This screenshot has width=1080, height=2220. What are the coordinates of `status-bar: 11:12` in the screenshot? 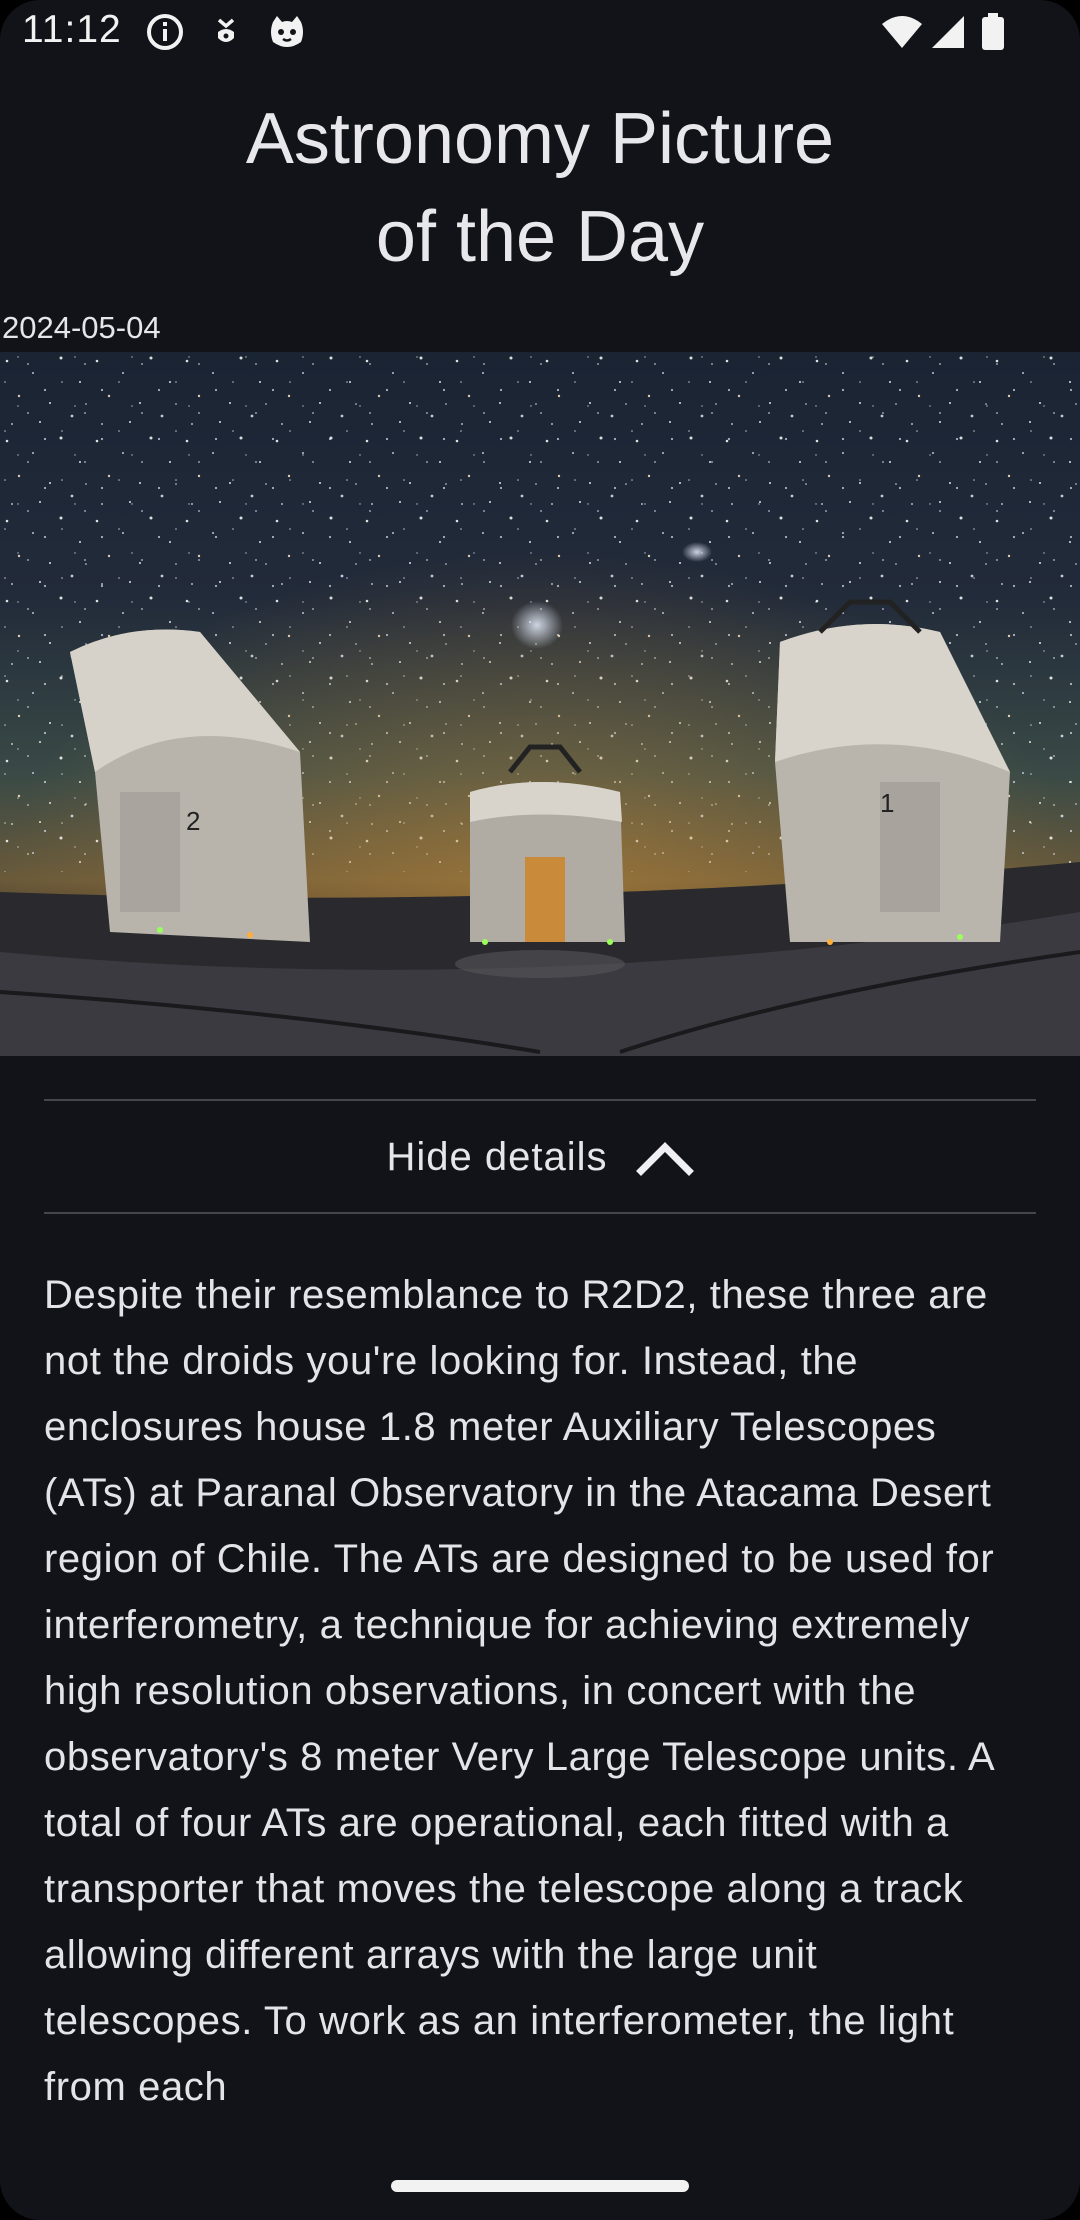 It's located at (540, 33).